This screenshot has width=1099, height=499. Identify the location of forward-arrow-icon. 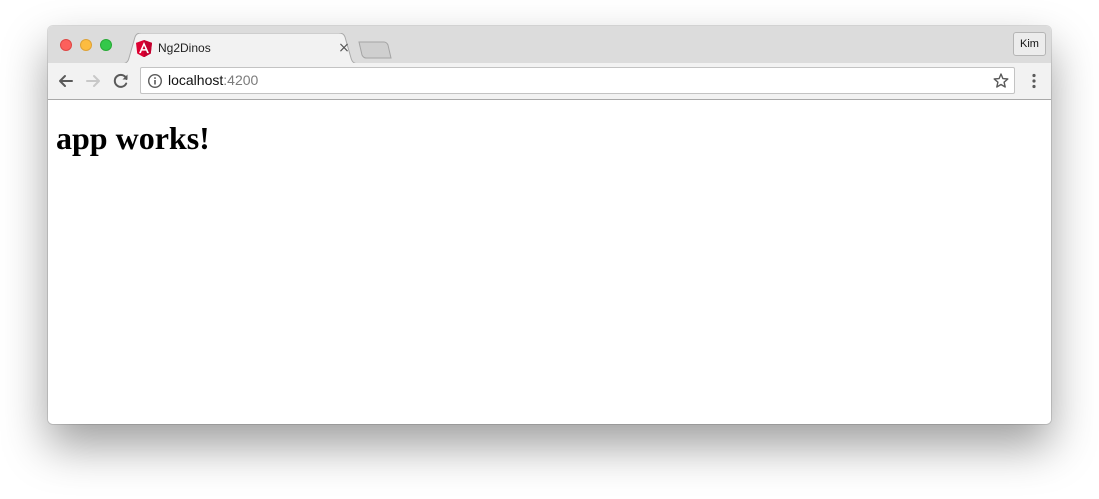
(93, 81).